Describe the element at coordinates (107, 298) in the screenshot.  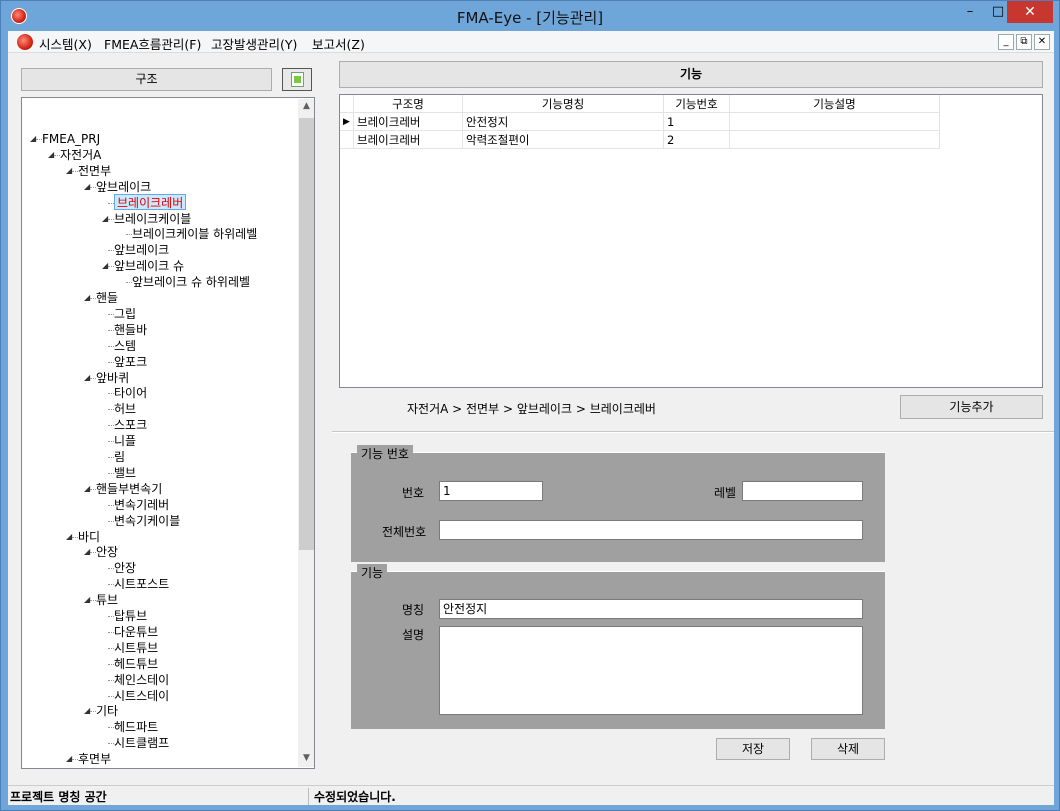
I see `tree-node: 핸들` at that location.